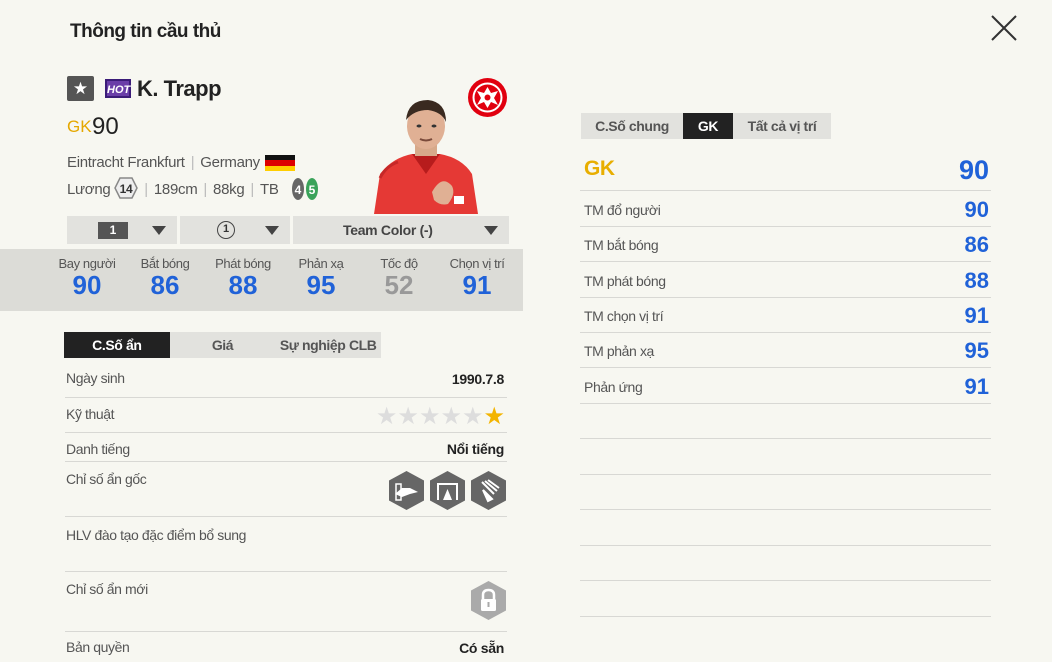  Describe the element at coordinates (406, 490) in the screenshot. I see `rushes-out-icon` at that location.